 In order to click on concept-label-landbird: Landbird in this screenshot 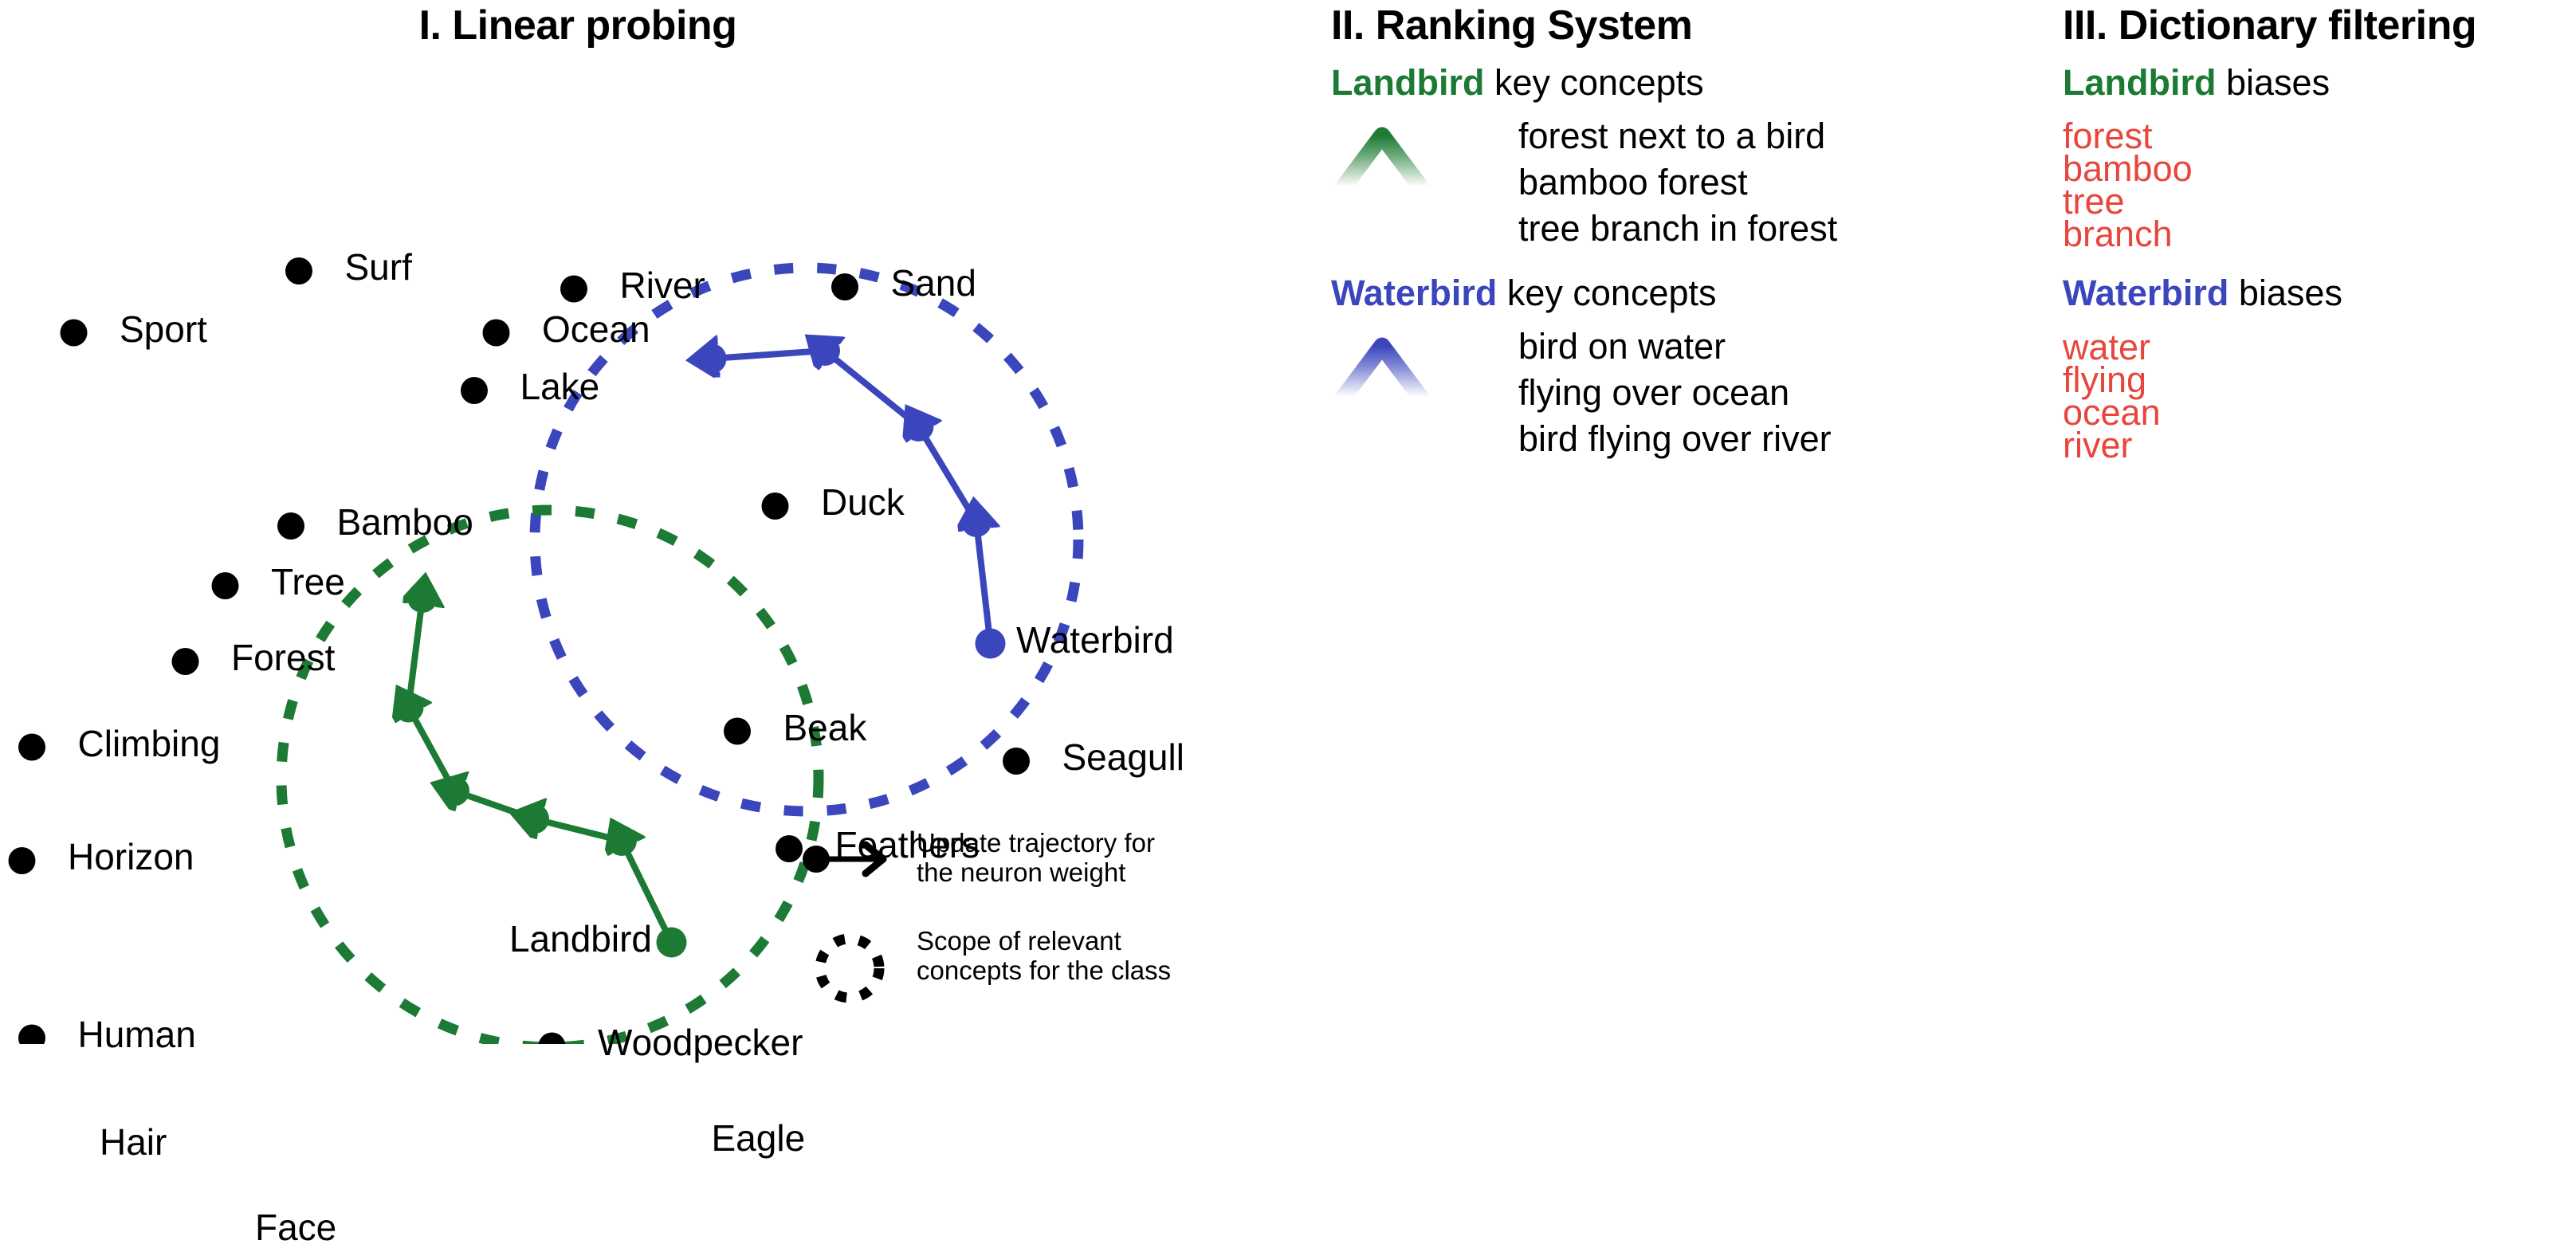, I will do `click(580, 938)`.